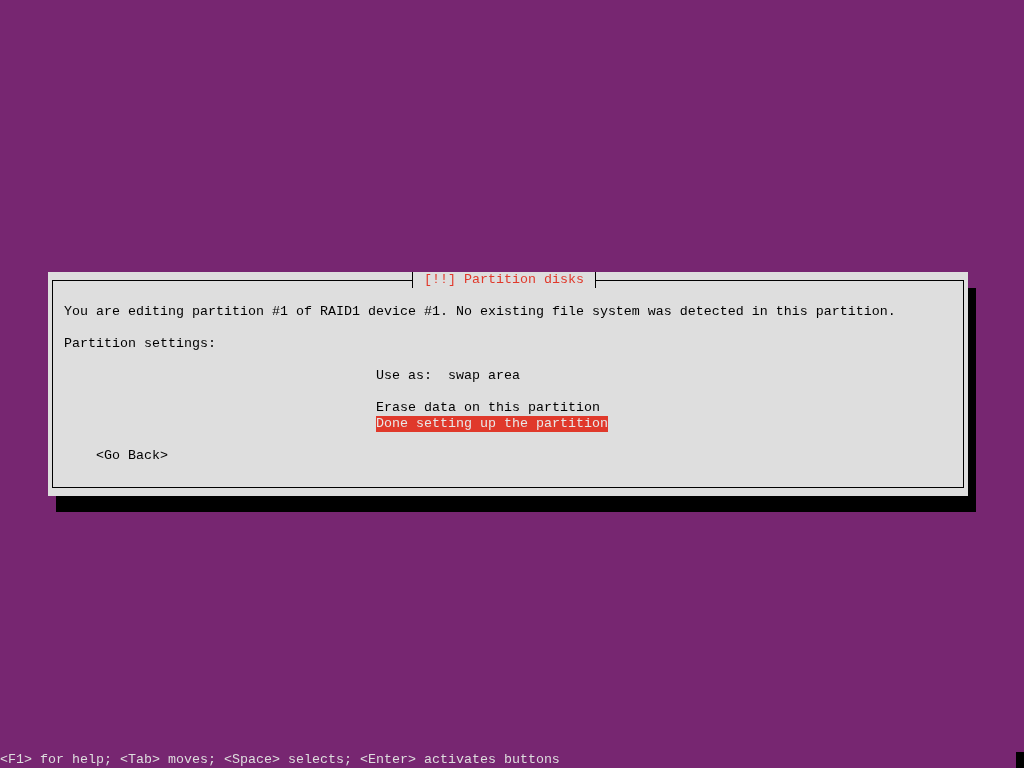  I want to click on message-text: You are editing partition #1 of RAID1 device #1. No existing file system was detected in this partition., so click(480, 312).